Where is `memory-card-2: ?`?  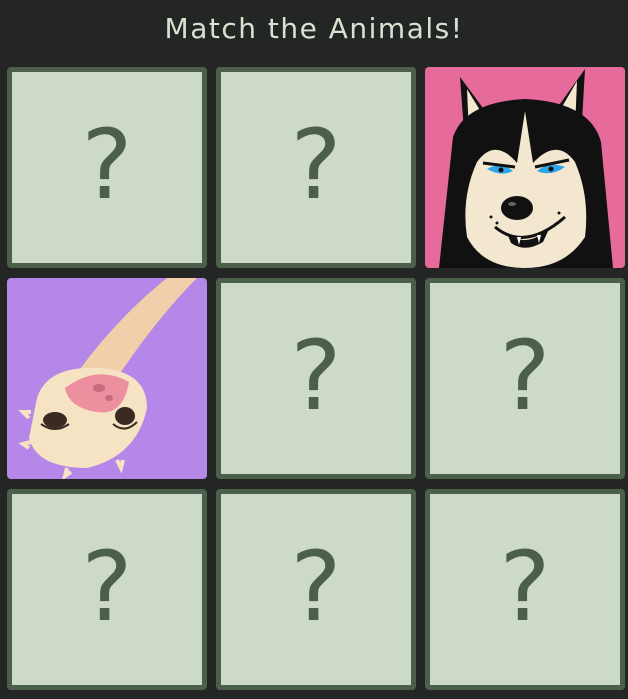
memory-card-2: ? is located at coordinates (316, 167).